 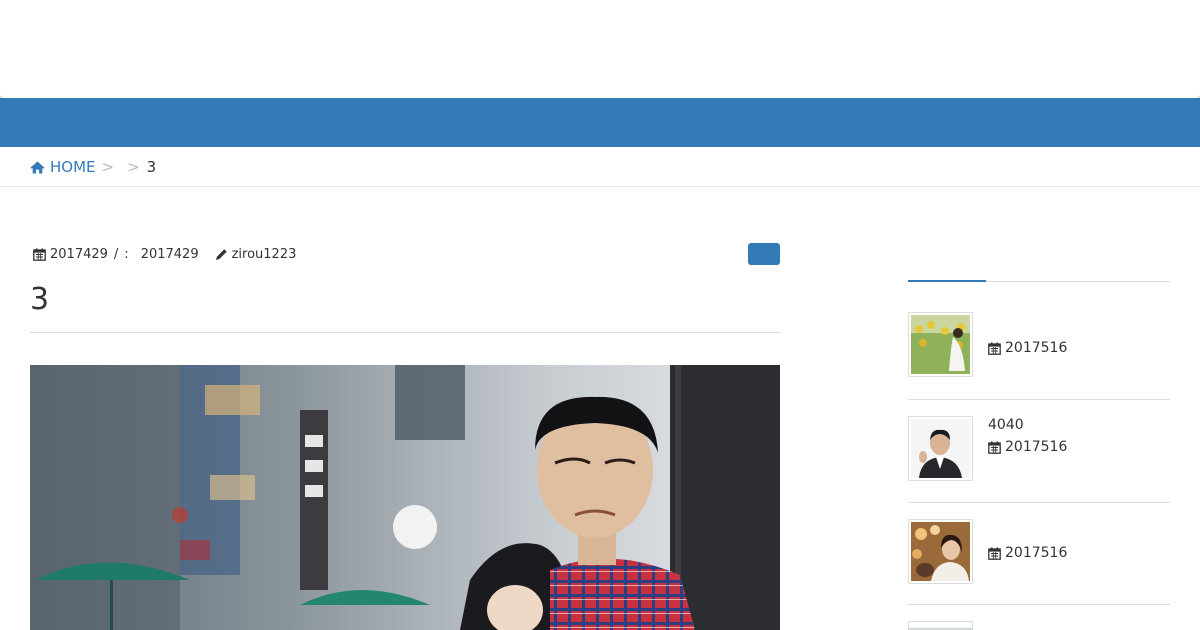 I want to click on breadcrumb-home-label: HOME, so click(x=73, y=167).